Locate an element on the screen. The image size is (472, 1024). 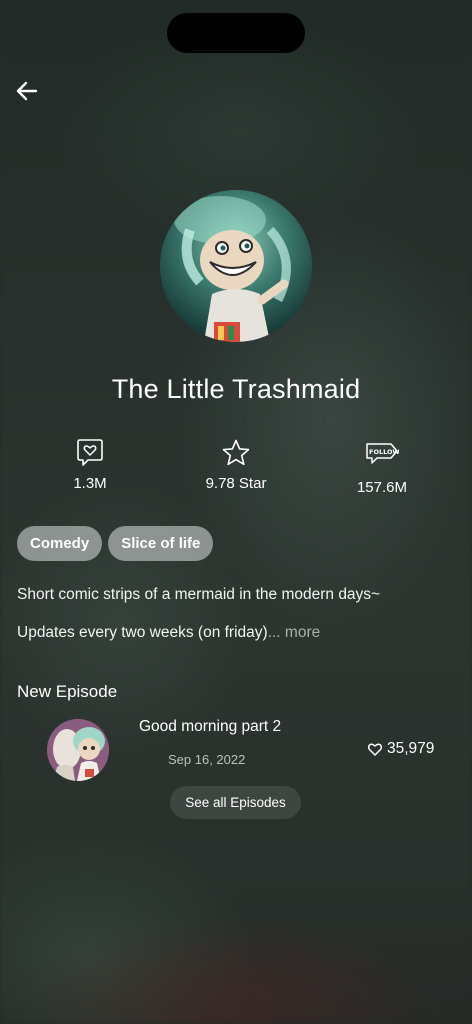
heart-outline-icon is located at coordinates (375, 749).